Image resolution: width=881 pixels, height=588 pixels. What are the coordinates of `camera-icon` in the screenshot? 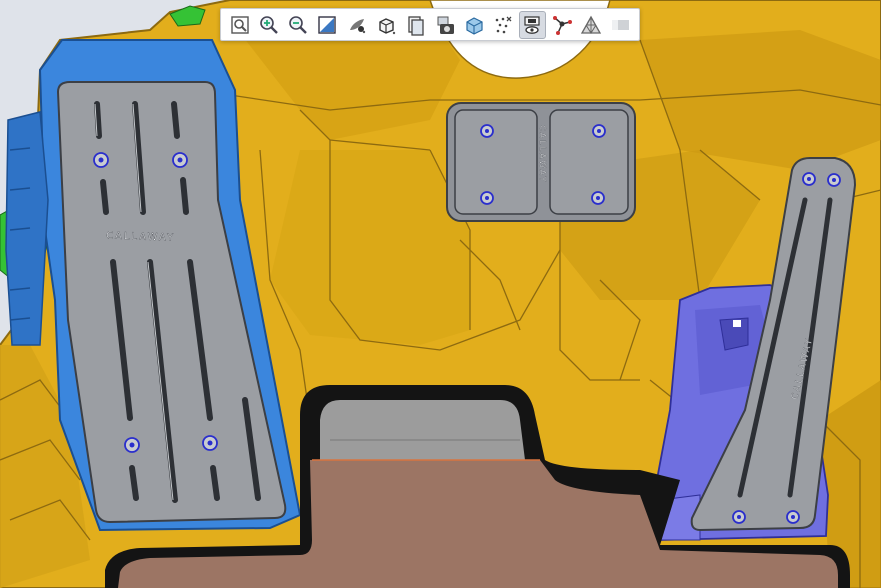 It's located at (445, 25).